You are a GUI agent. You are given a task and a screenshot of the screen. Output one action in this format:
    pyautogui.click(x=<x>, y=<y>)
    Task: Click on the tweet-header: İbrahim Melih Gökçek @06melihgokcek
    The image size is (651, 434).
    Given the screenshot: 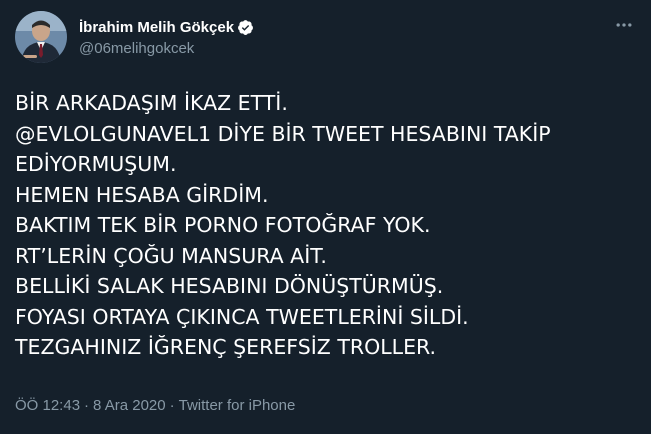 What is the action you would take?
    pyautogui.click(x=134, y=37)
    